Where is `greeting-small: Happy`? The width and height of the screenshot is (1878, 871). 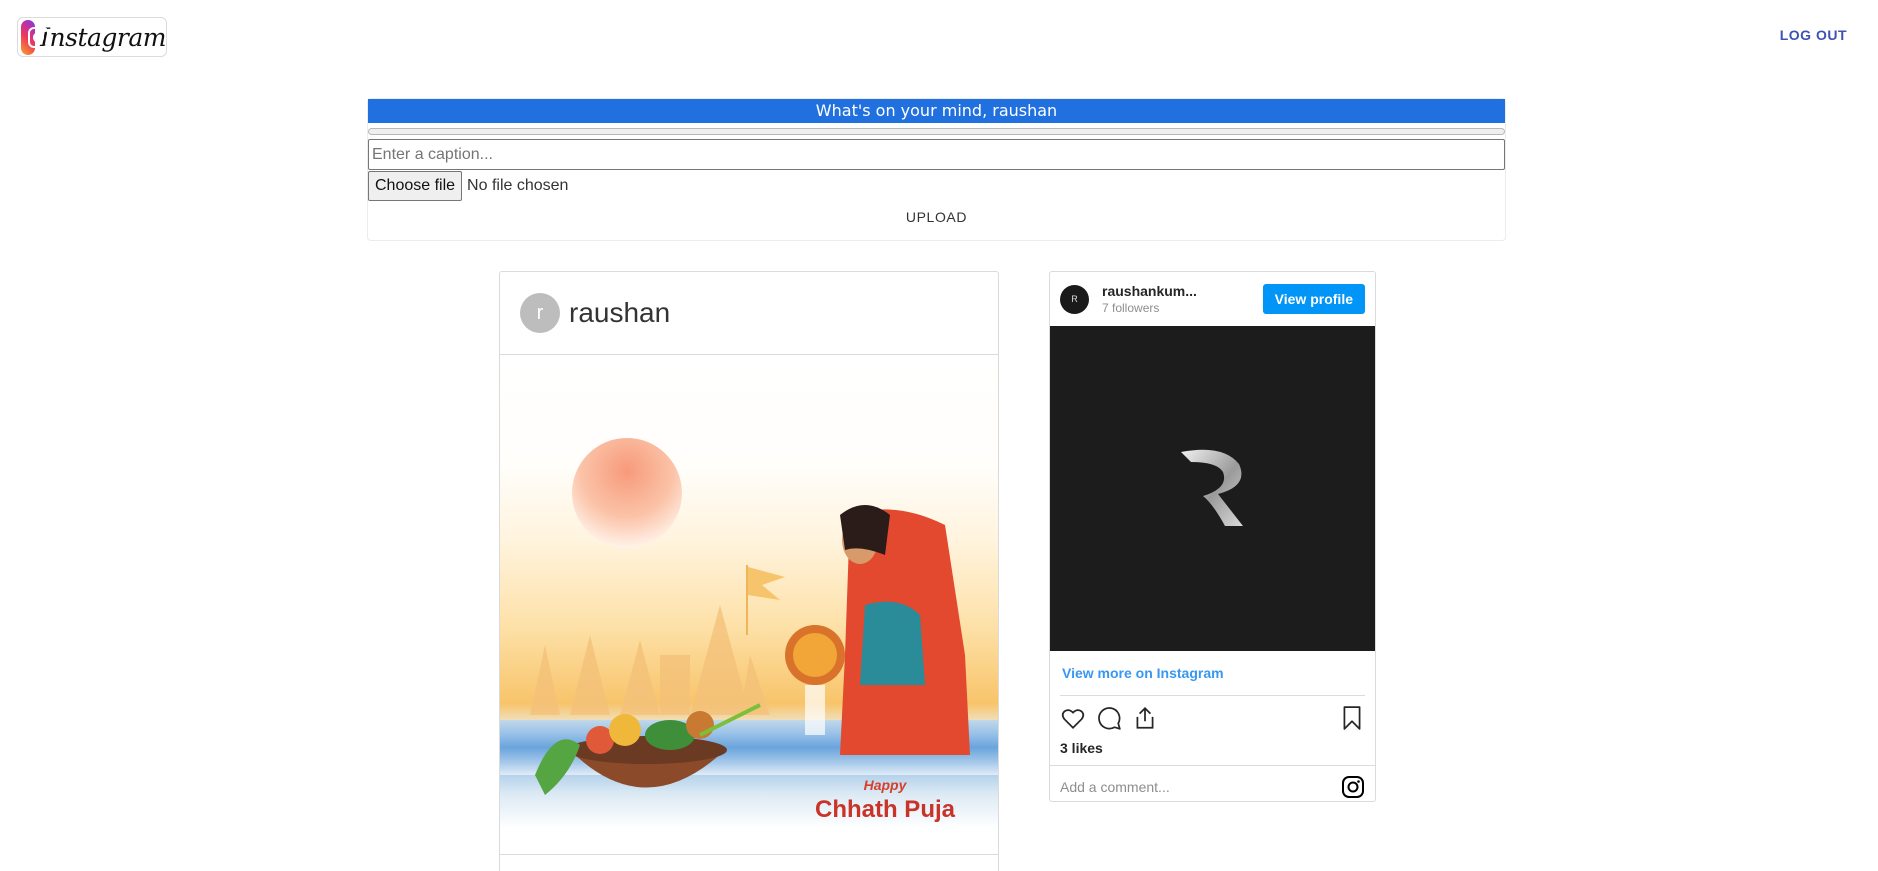
greeting-small: Happy is located at coordinates (886, 785).